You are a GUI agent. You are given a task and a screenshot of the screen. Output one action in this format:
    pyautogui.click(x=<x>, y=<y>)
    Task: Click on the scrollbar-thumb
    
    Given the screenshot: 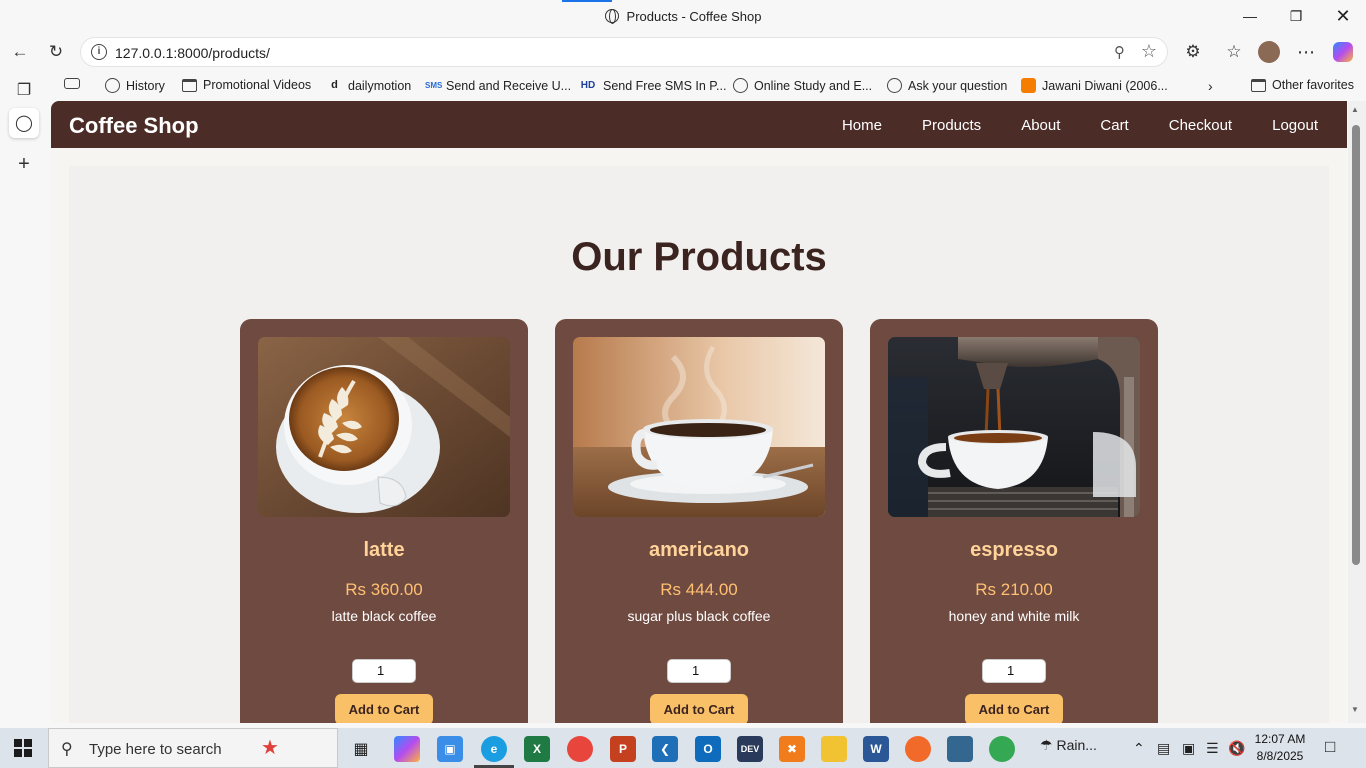 What is the action you would take?
    pyautogui.click(x=1356, y=345)
    